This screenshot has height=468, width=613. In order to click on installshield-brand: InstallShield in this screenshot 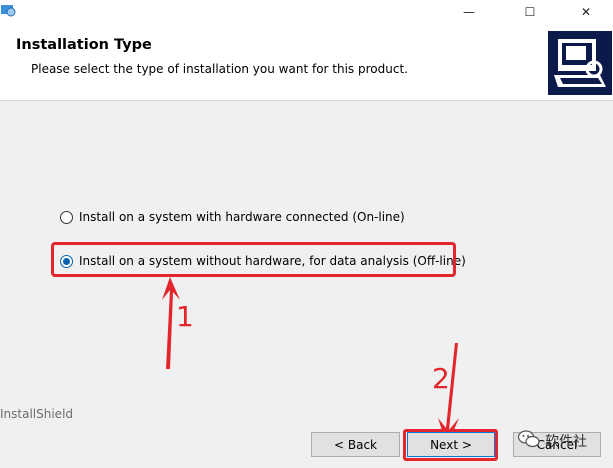, I will do `click(37, 414)`.